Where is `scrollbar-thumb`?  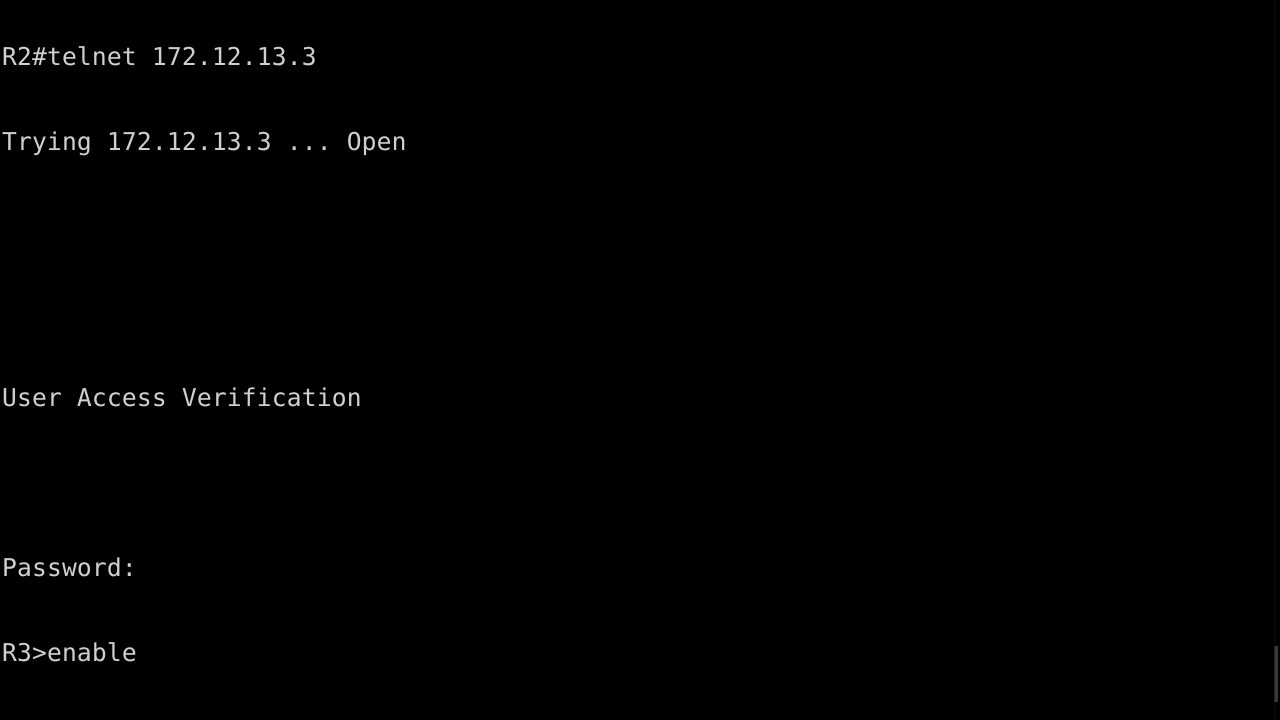
scrollbar-thumb is located at coordinates (1276, 674).